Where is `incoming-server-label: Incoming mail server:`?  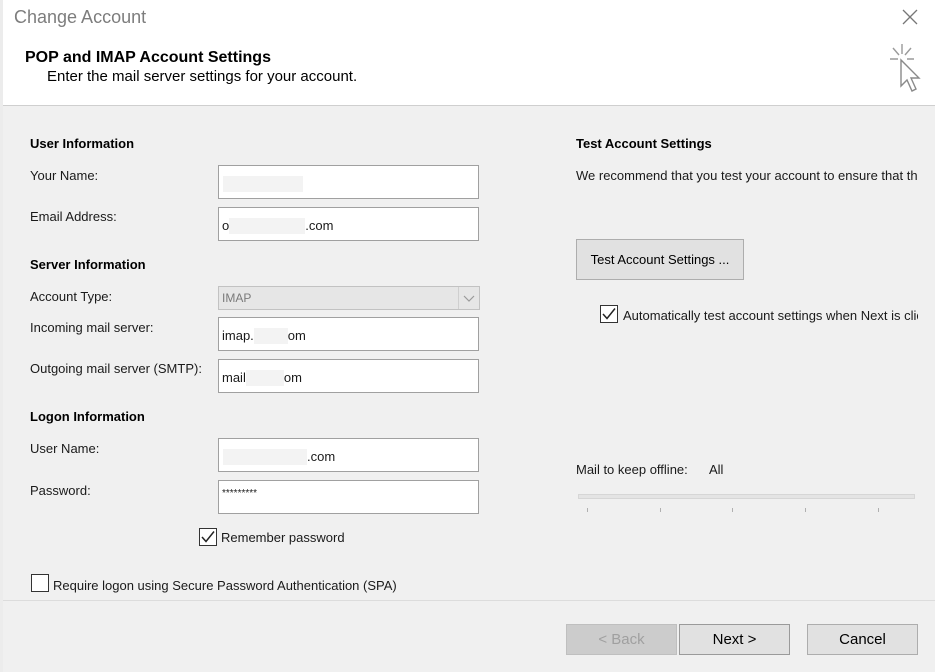
incoming-server-label: Incoming mail server: is located at coordinates (92, 327).